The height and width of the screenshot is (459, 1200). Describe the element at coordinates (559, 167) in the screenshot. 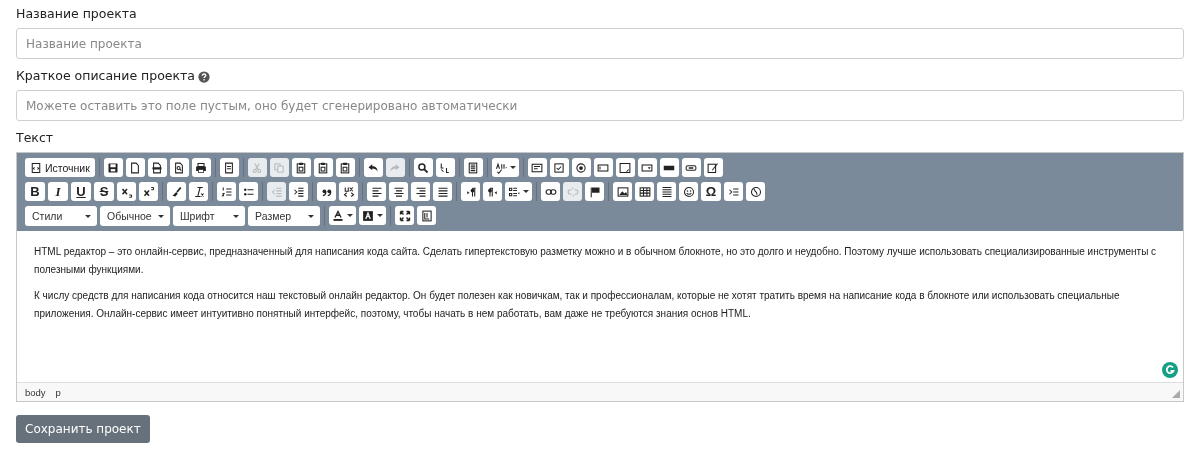

I see `checkbox-icon` at that location.